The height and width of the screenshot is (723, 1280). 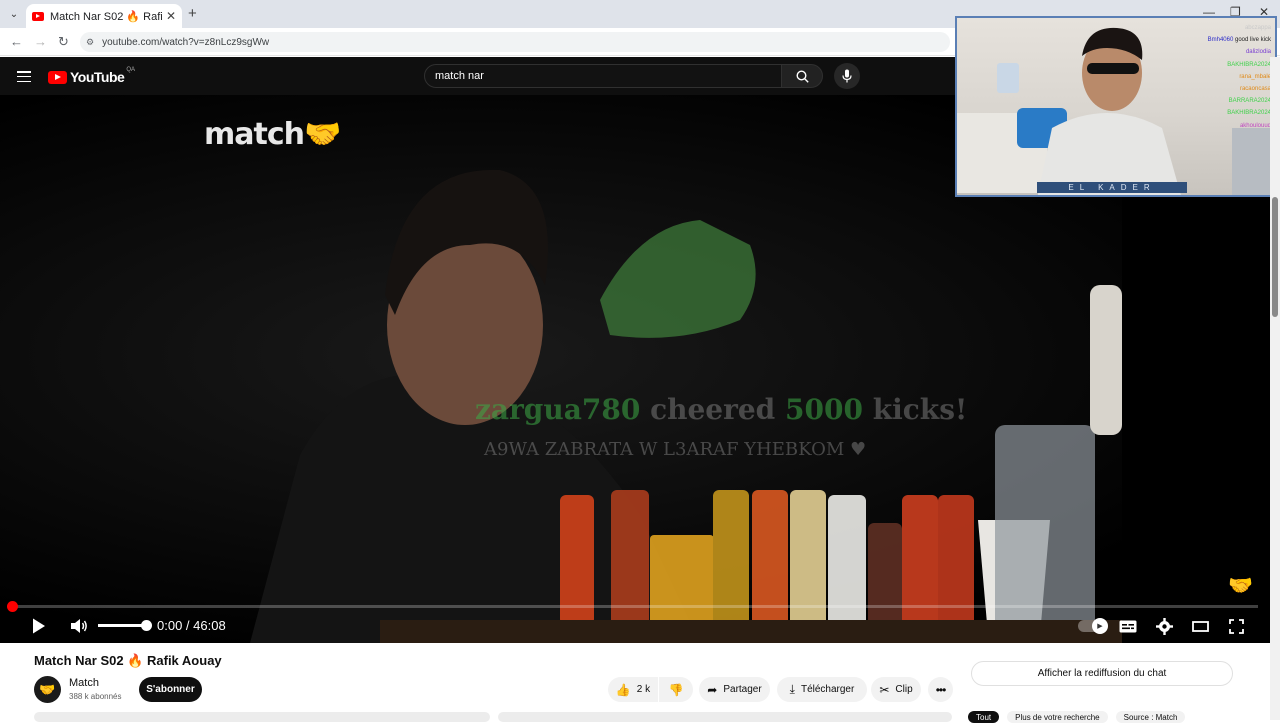 What do you see at coordinates (633, 689) in the screenshot?
I see `like-button: 👍 2 k` at bounding box center [633, 689].